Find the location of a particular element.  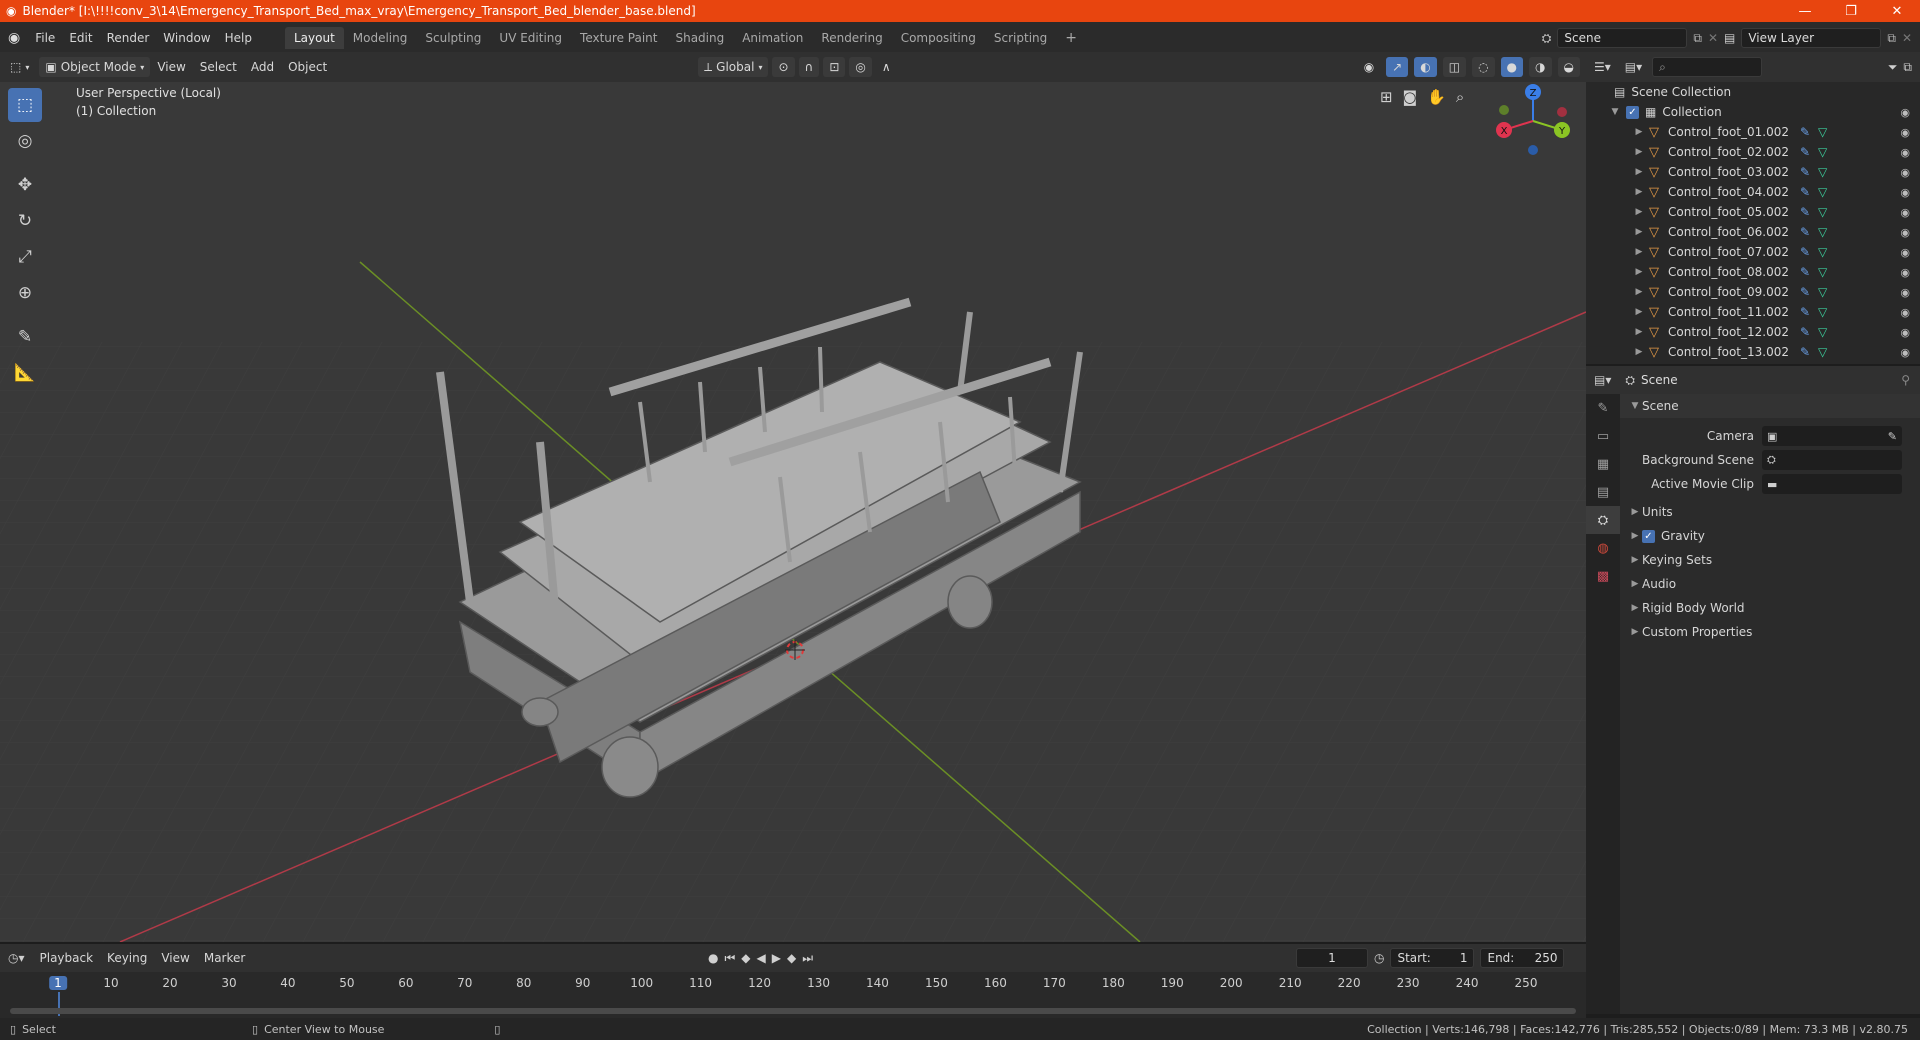

outliner-search-input: ⌕ is located at coordinates (1707, 67).